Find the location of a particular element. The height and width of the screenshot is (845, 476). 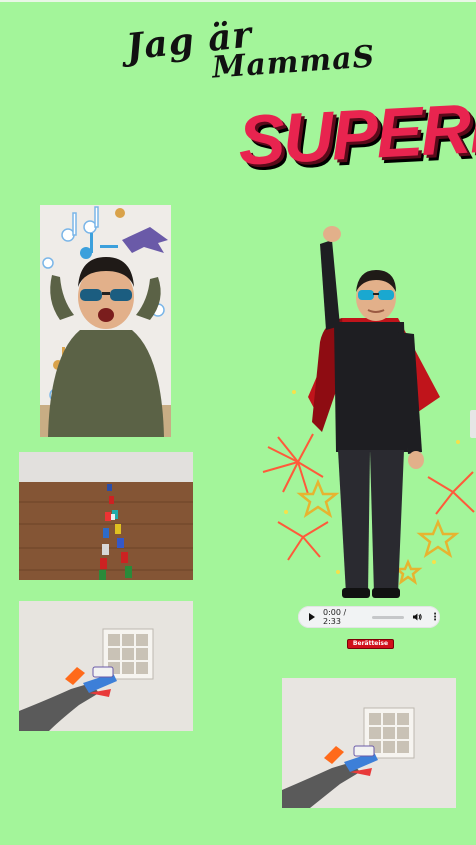

story-button: Berätteise is located at coordinates (370, 644).